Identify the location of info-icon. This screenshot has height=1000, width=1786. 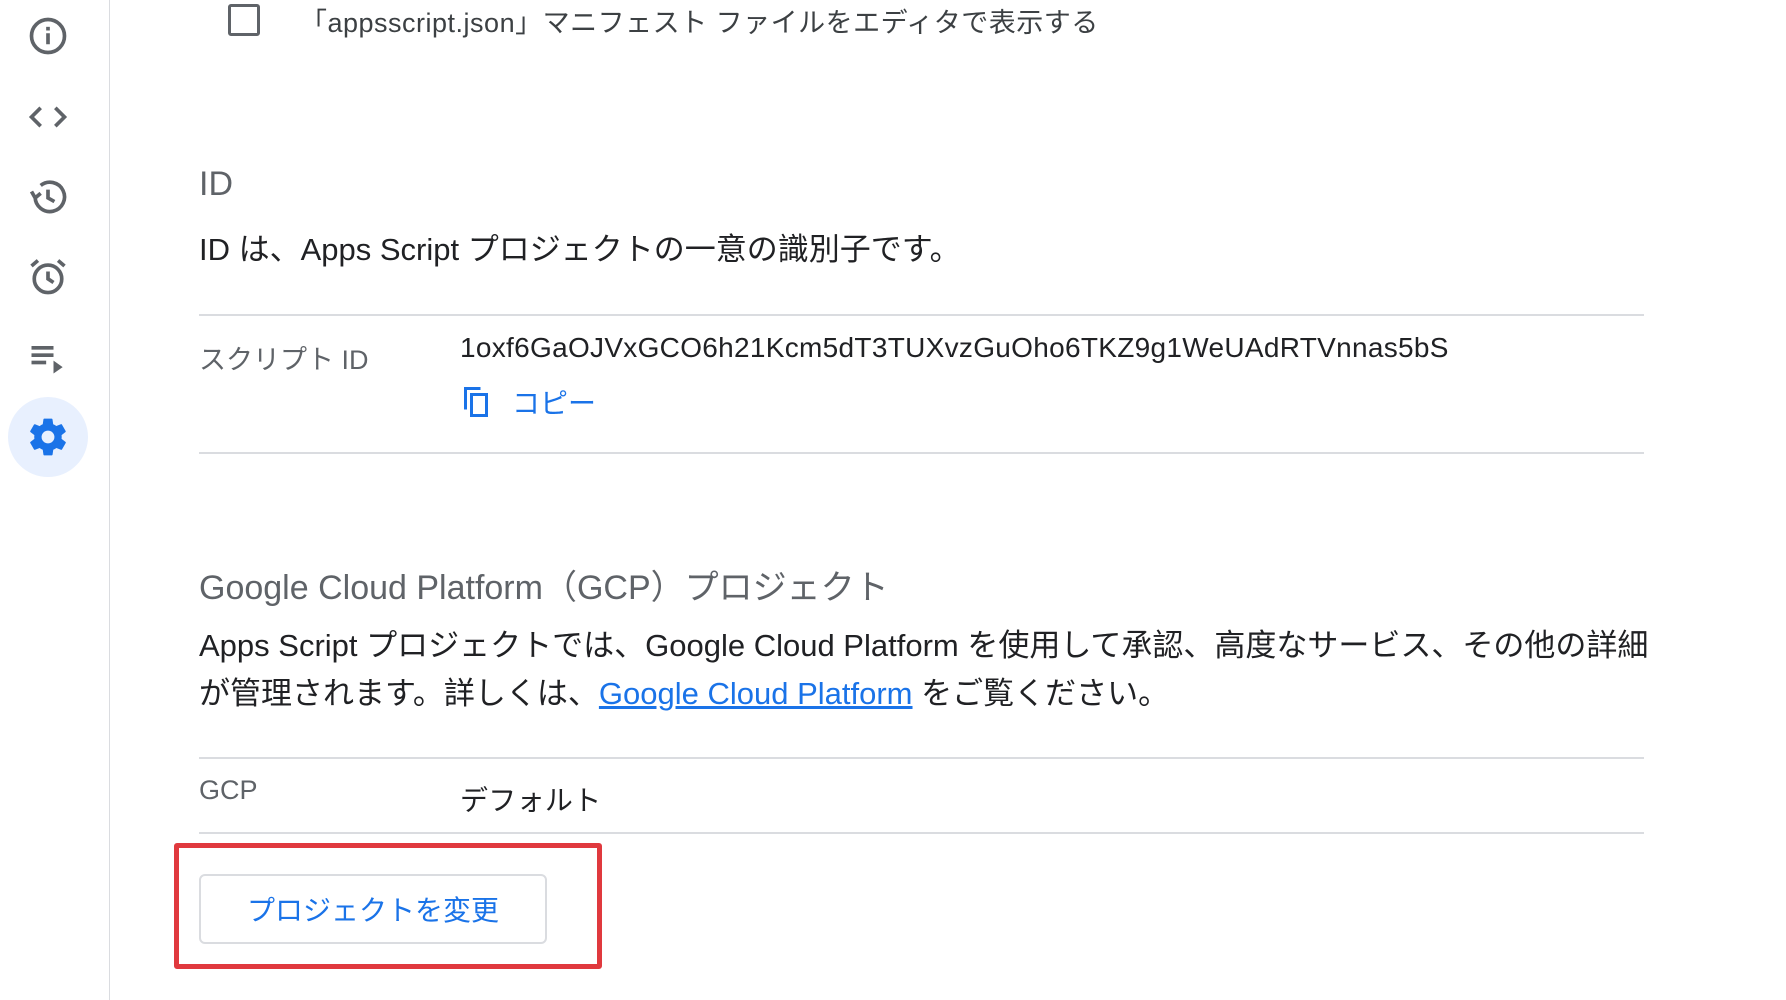
(48, 36).